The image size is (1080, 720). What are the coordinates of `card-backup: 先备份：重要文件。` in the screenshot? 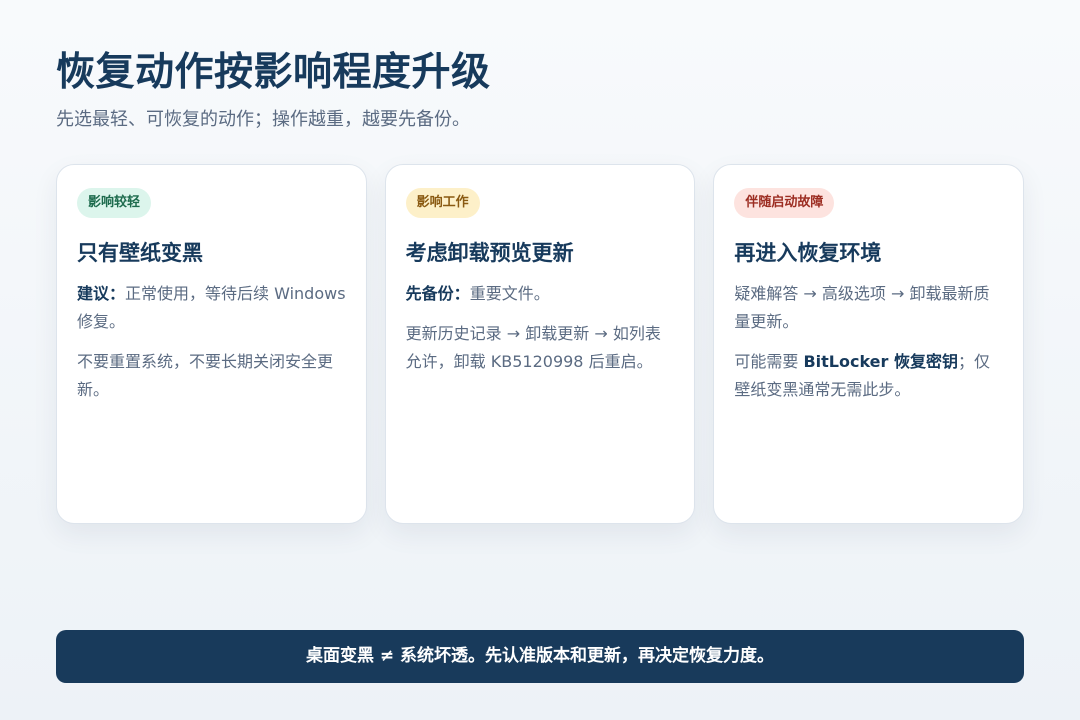 It's located at (540, 294).